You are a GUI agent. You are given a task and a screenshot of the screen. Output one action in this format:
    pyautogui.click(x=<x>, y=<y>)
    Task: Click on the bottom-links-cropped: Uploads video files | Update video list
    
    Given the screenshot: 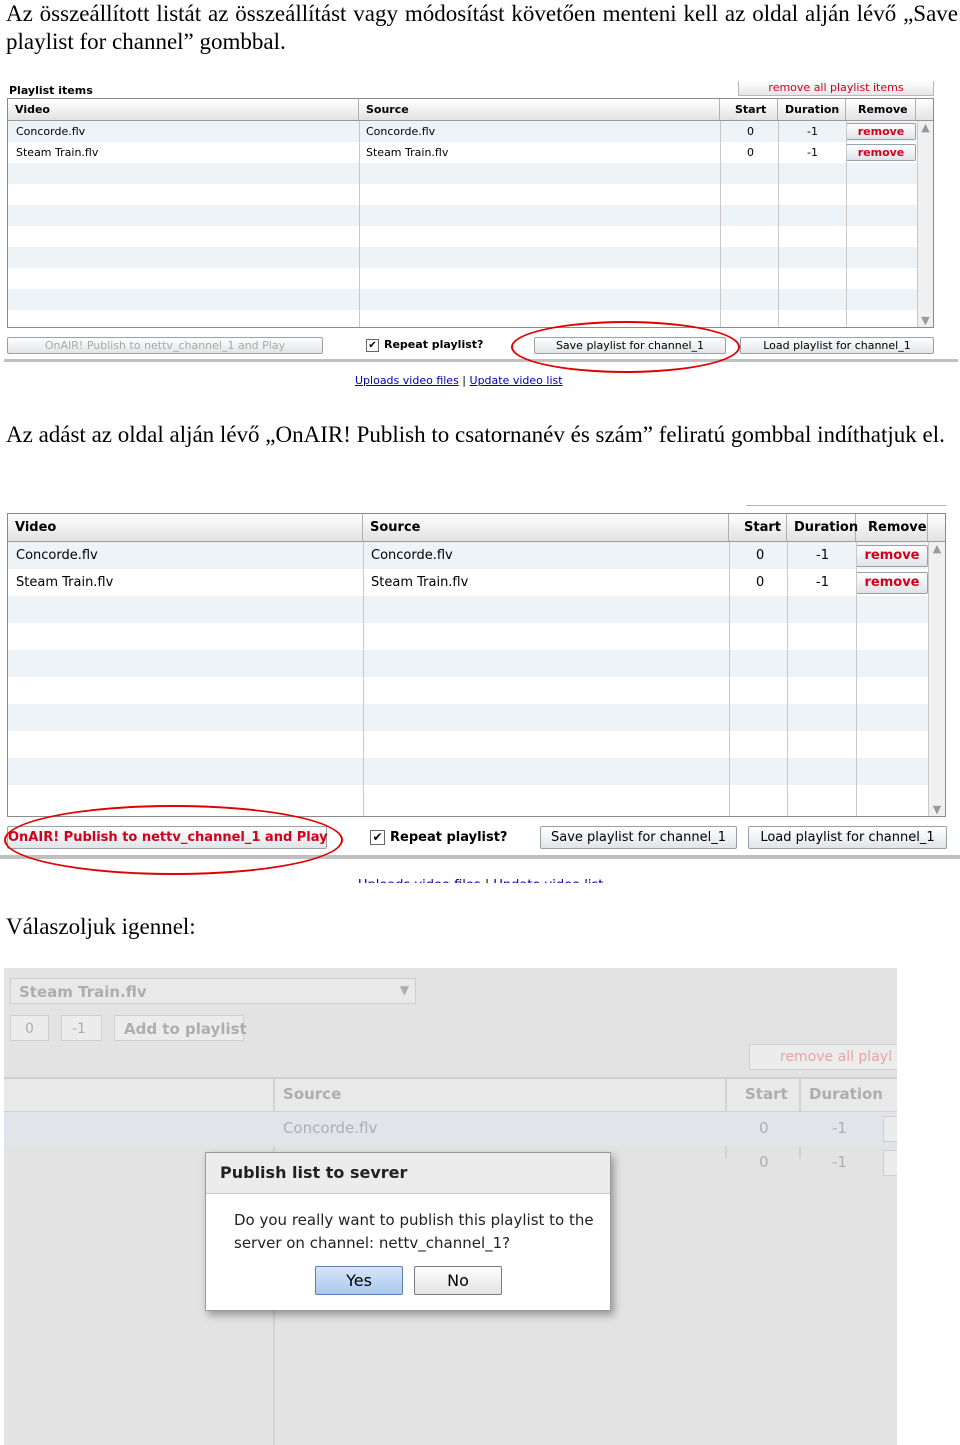 What is the action you would take?
    pyautogui.click(x=480, y=880)
    